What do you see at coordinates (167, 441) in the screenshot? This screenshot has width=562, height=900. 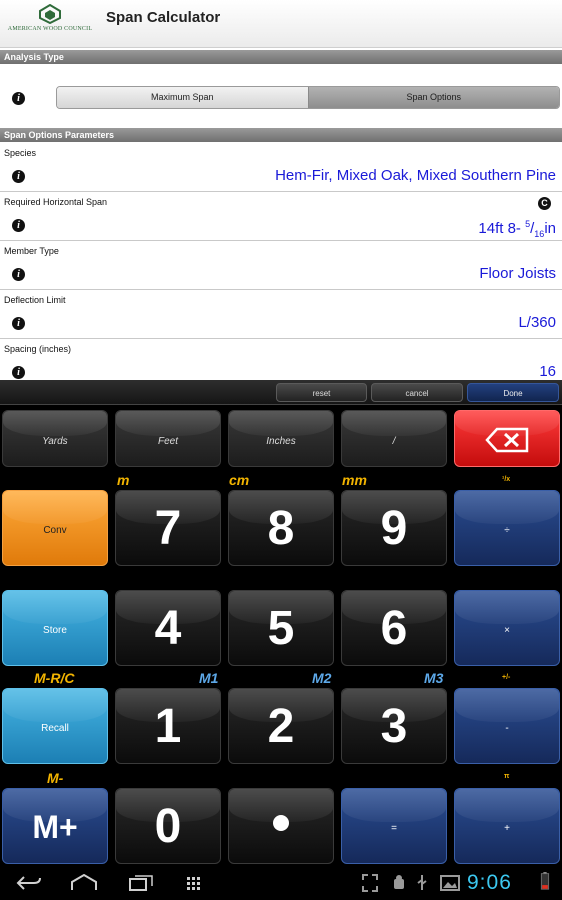 I see `feet-key-label: Feet` at bounding box center [167, 441].